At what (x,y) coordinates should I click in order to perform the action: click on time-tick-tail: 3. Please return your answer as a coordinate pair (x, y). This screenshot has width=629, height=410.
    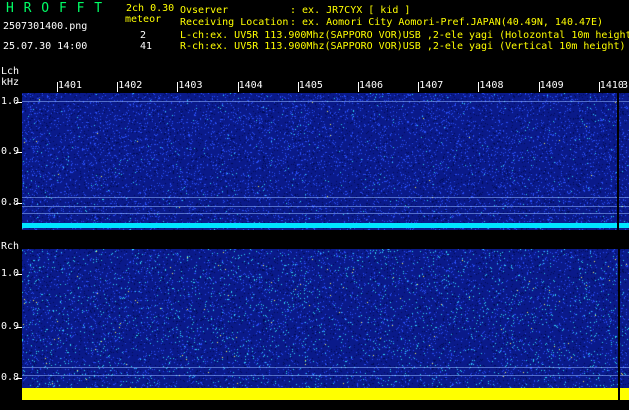
    Looking at the image, I should click on (625, 85).